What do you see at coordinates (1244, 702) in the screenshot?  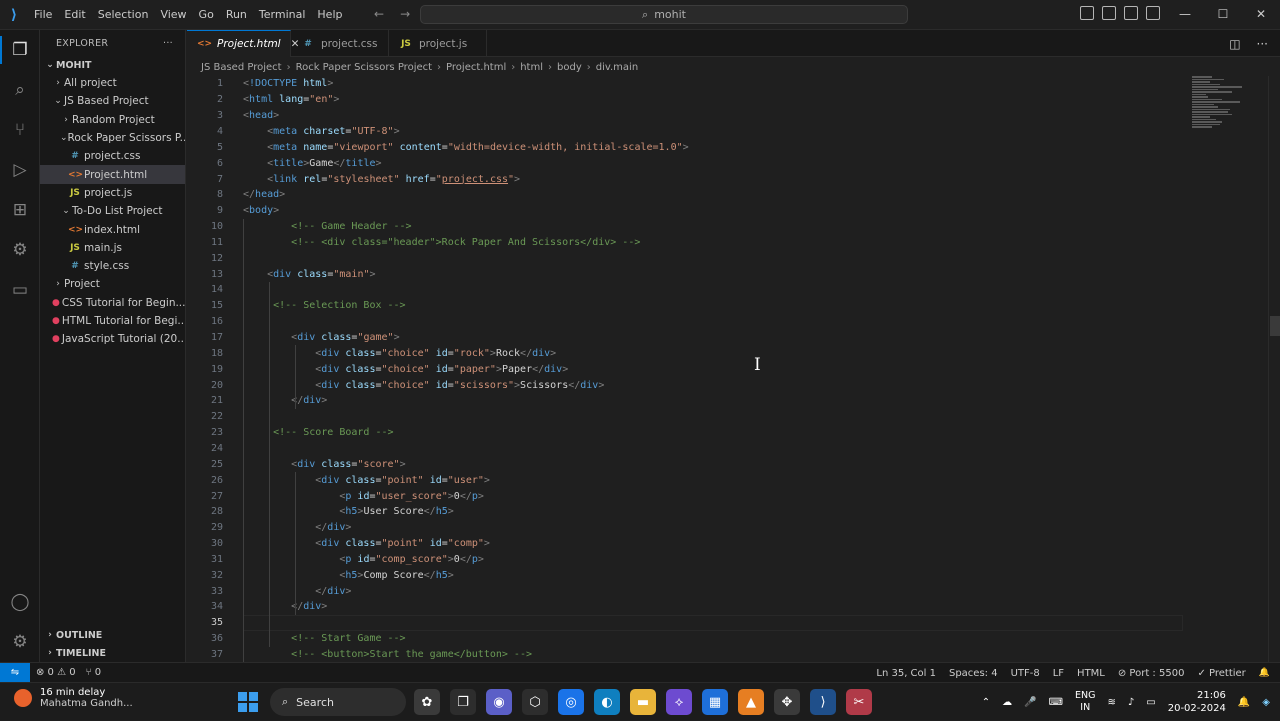 I see `notifications-icon: 🔔` at bounding box center [1244, 702].